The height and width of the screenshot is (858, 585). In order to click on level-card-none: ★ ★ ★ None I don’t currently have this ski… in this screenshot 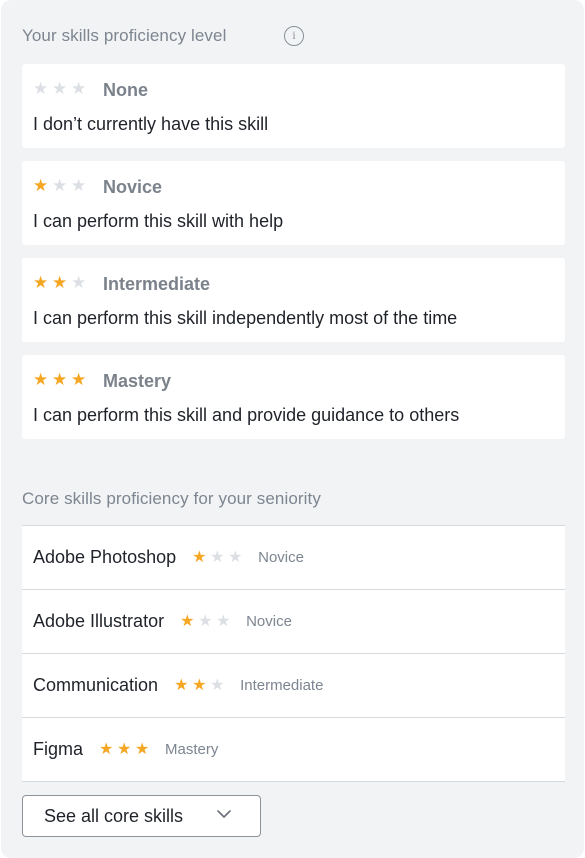, I will do `click(293, 106)`.